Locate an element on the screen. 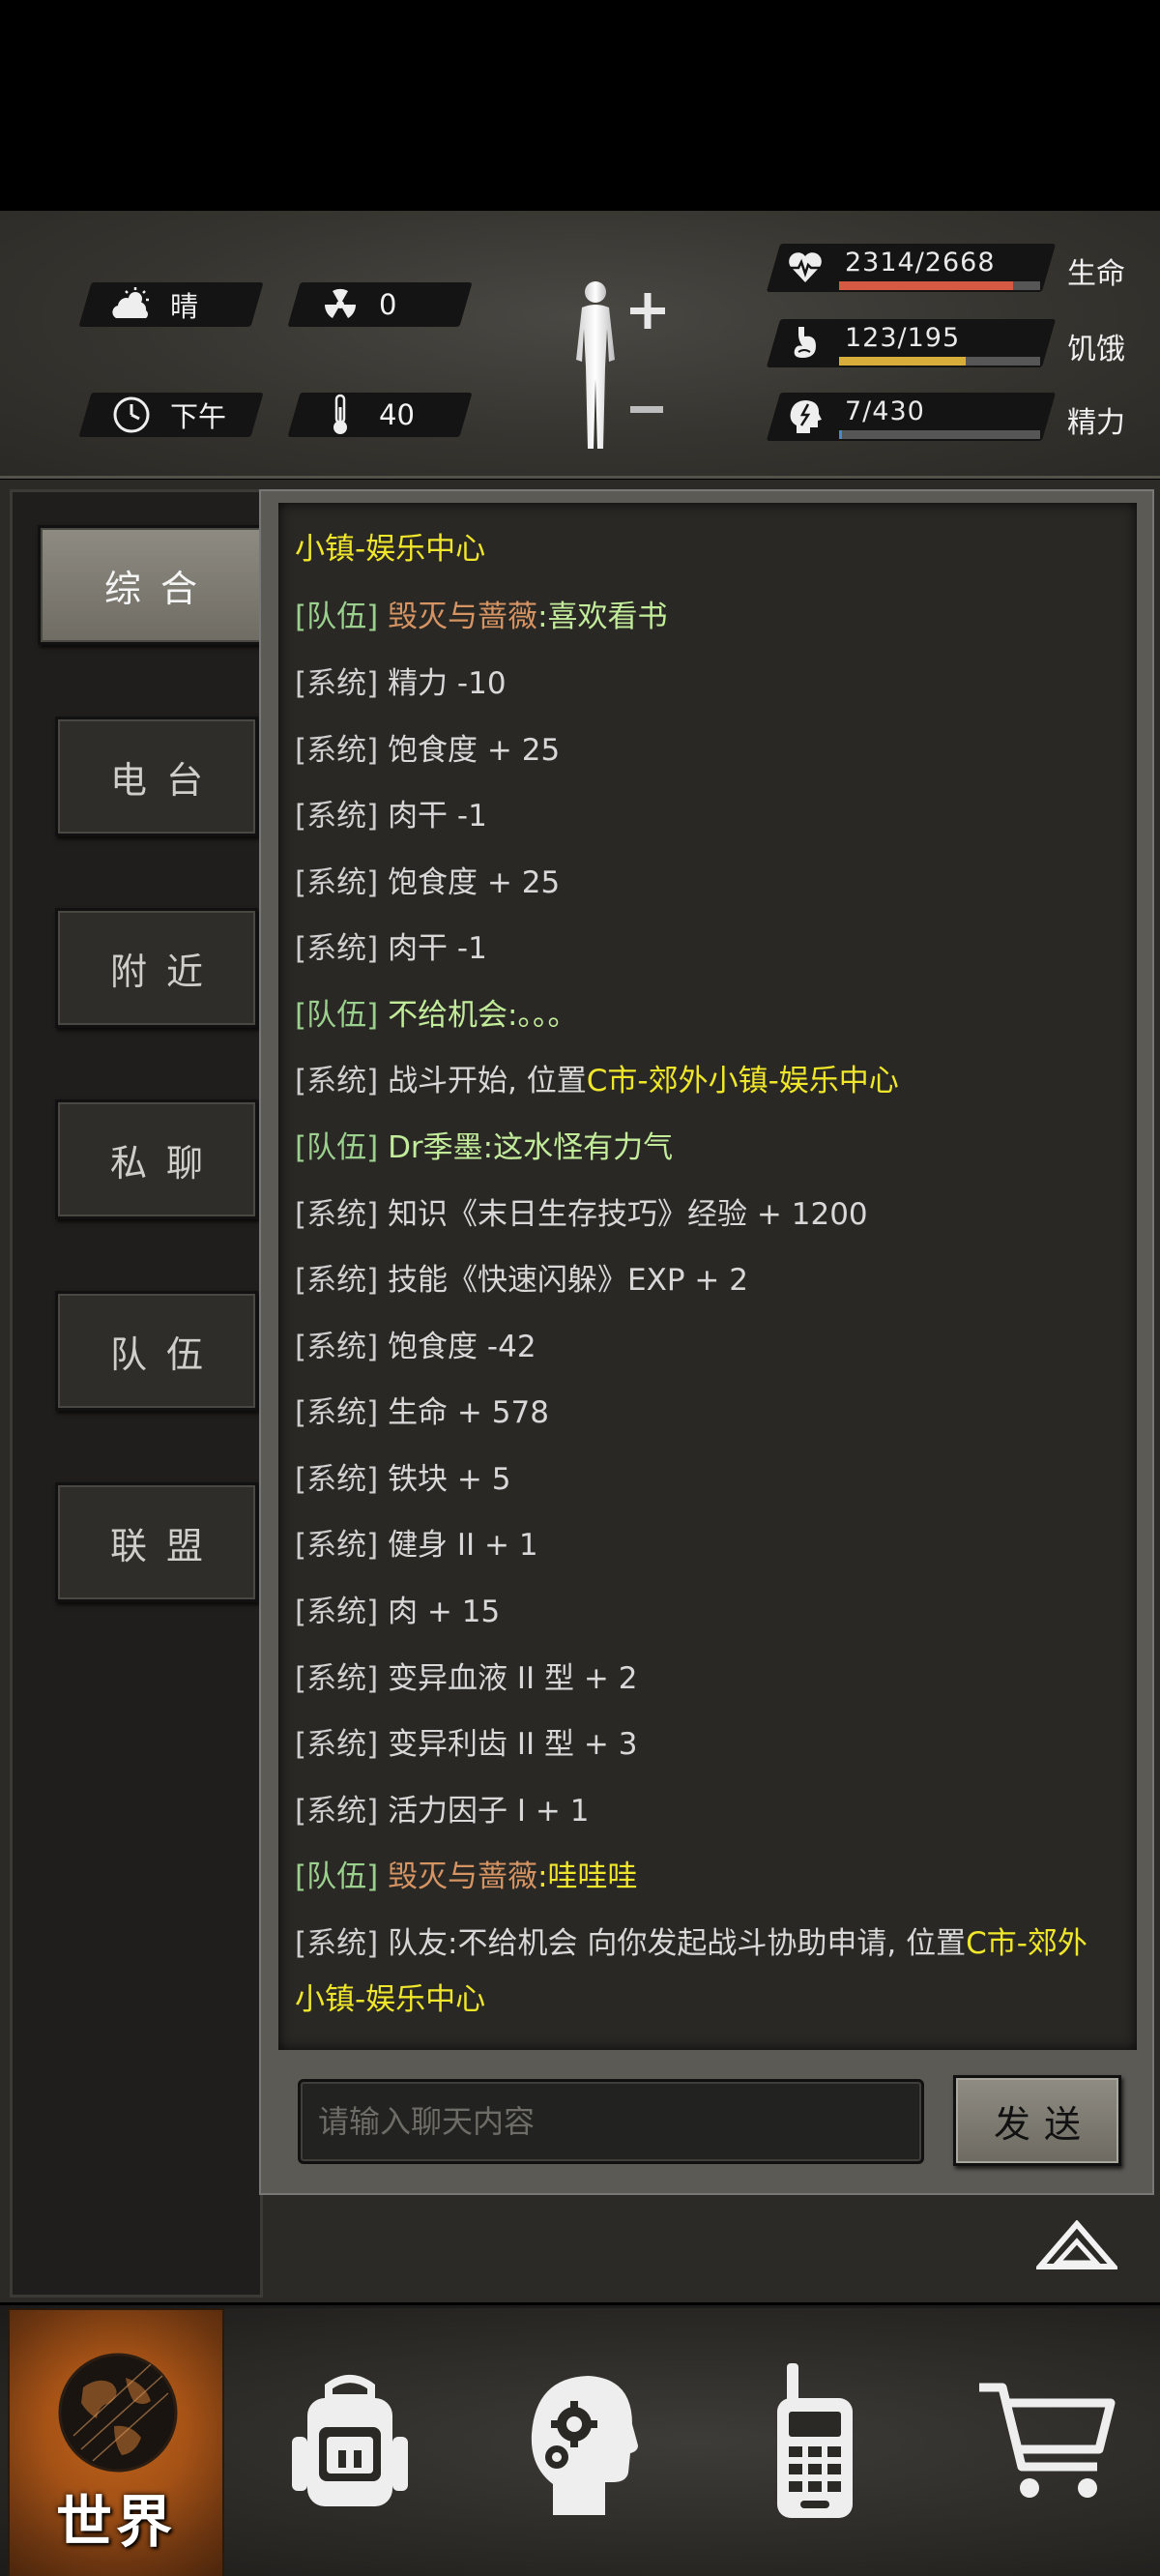 The width and height of the screenshot is (1160, 2576). temperature-pill: 40 is located at coordinates (380, 415).